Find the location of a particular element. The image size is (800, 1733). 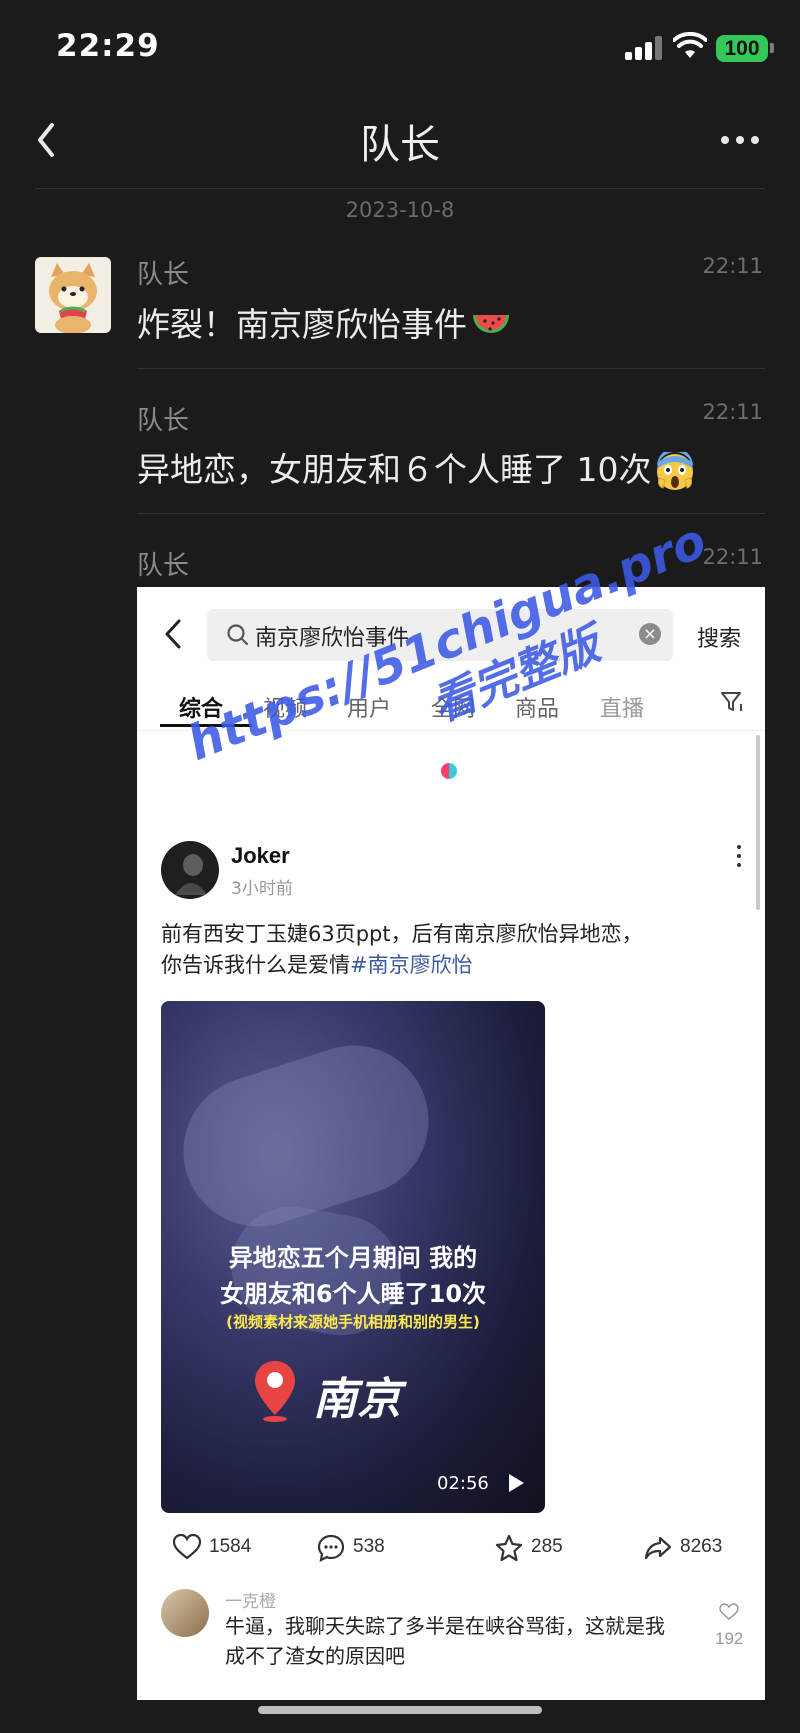

active-tab-underline is located at coordinates (206, 725).